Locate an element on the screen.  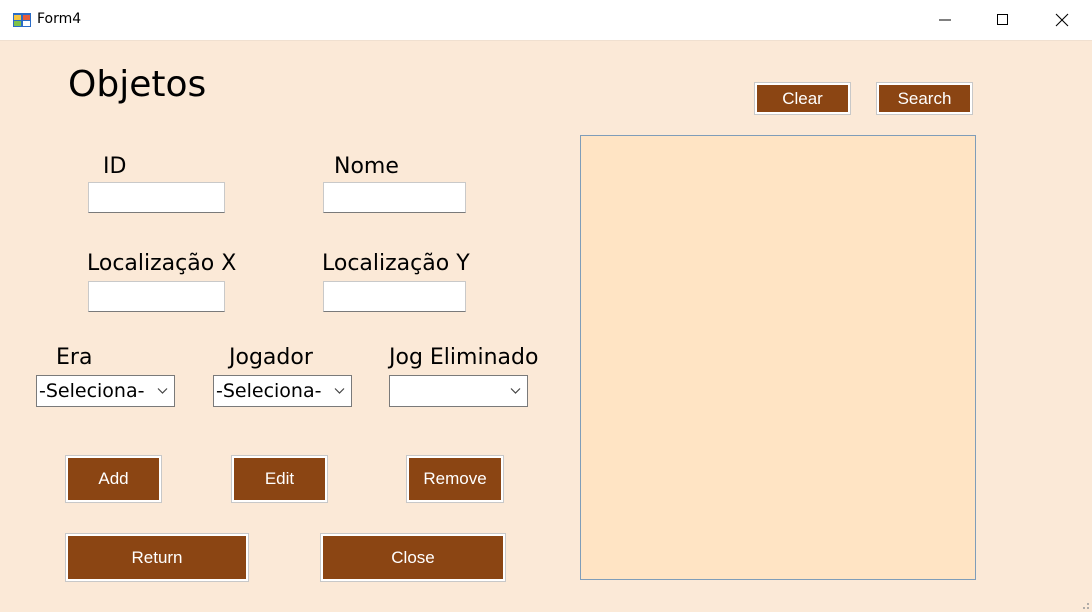
jogador-select-value: -Seleciona- is located at coordinates (269, 391).